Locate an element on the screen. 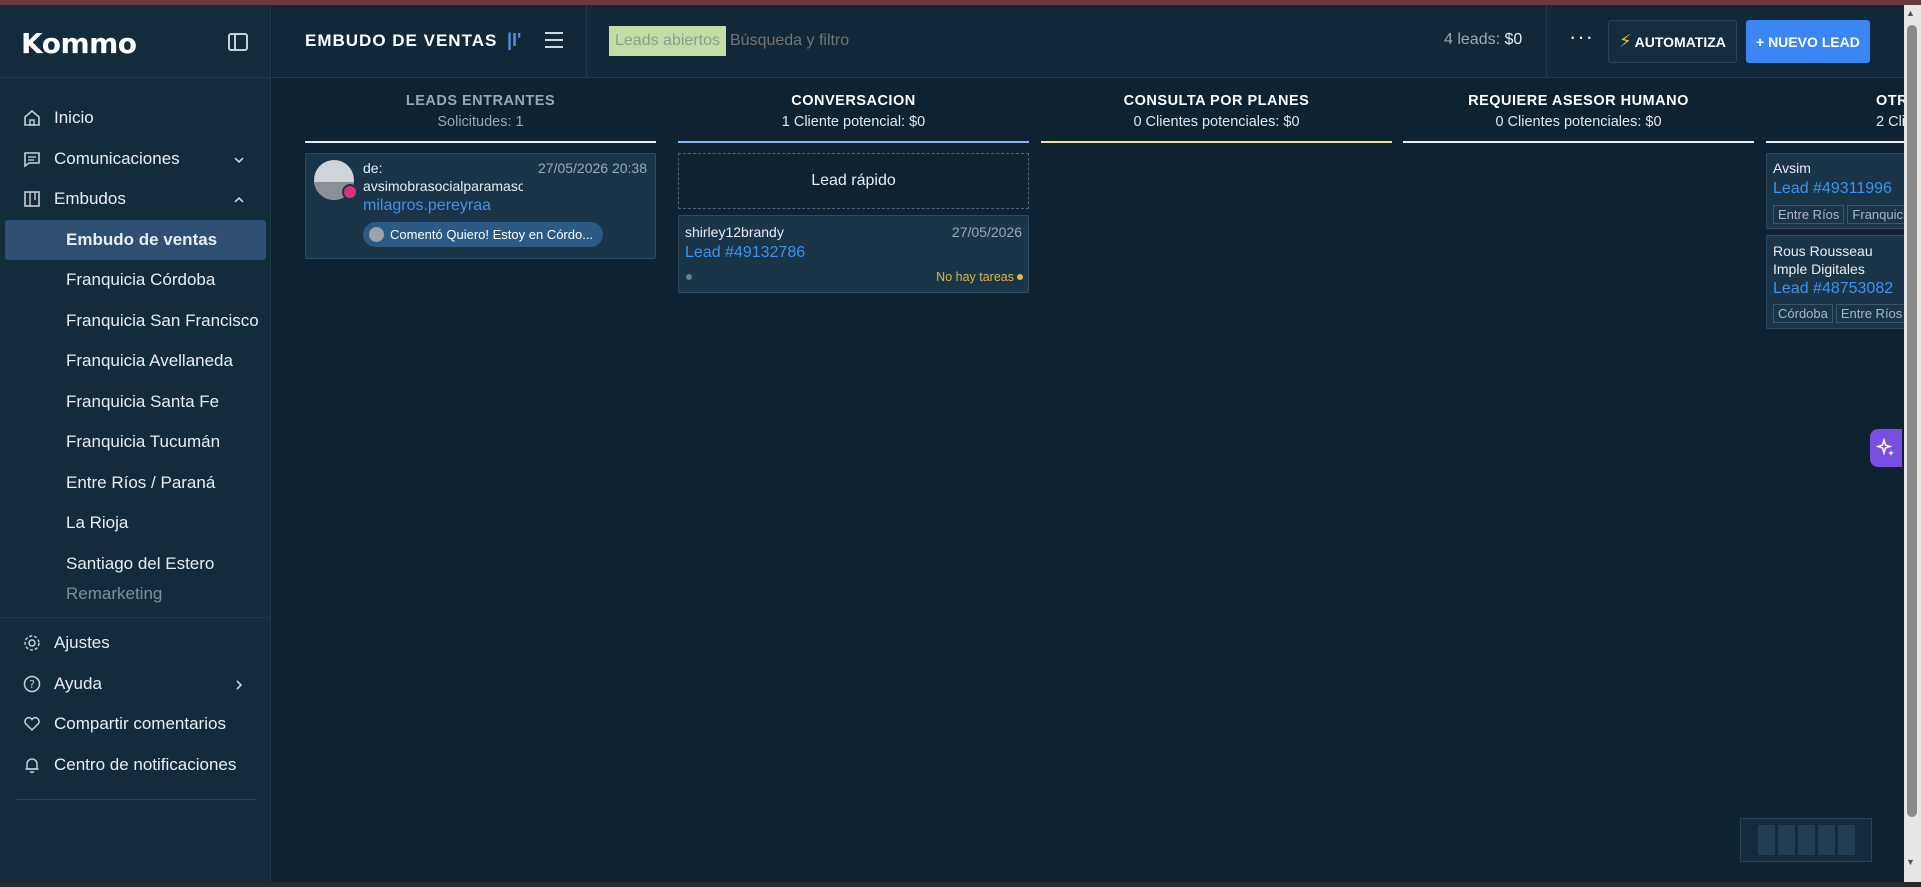 The image size is (1921, 887). column-title: LEADS ENTRANTES is located at coordinates (480, 101).